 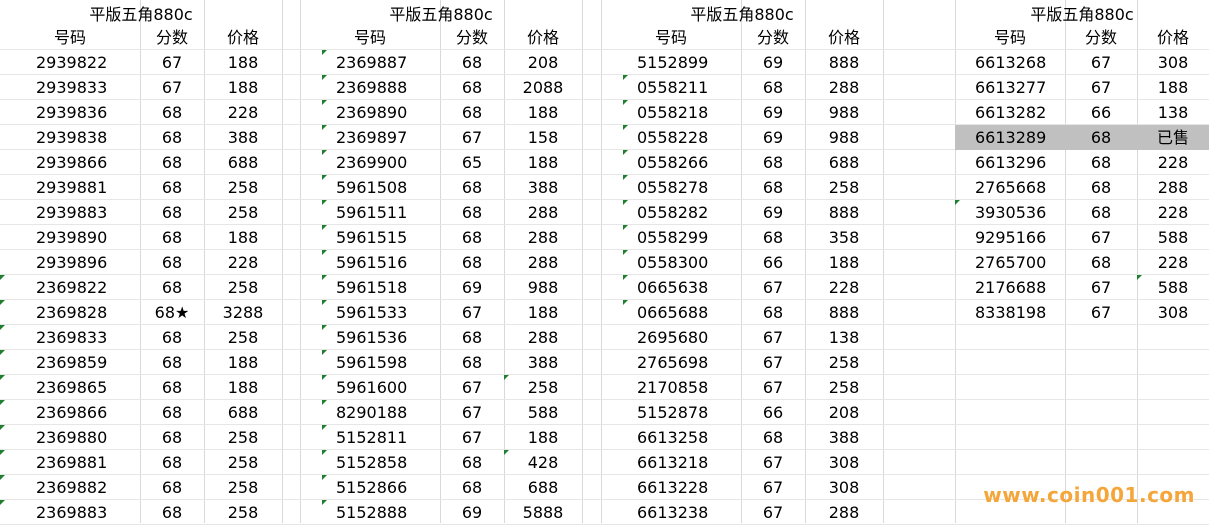 What do you see at coordinates (441, 312) in the screenshot?
I see `table-row: 5961533 67 188` at bounding box center [441, 312].